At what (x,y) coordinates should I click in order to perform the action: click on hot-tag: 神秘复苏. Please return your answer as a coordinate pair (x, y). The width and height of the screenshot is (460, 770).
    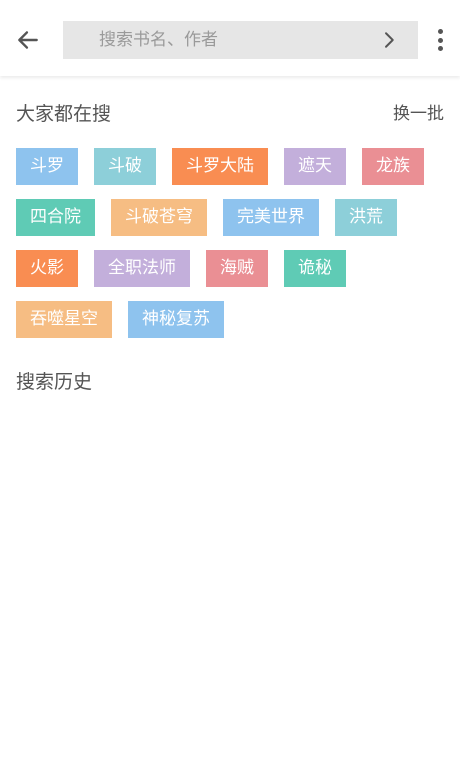
    Looking at the image, I should click on (176, 319).